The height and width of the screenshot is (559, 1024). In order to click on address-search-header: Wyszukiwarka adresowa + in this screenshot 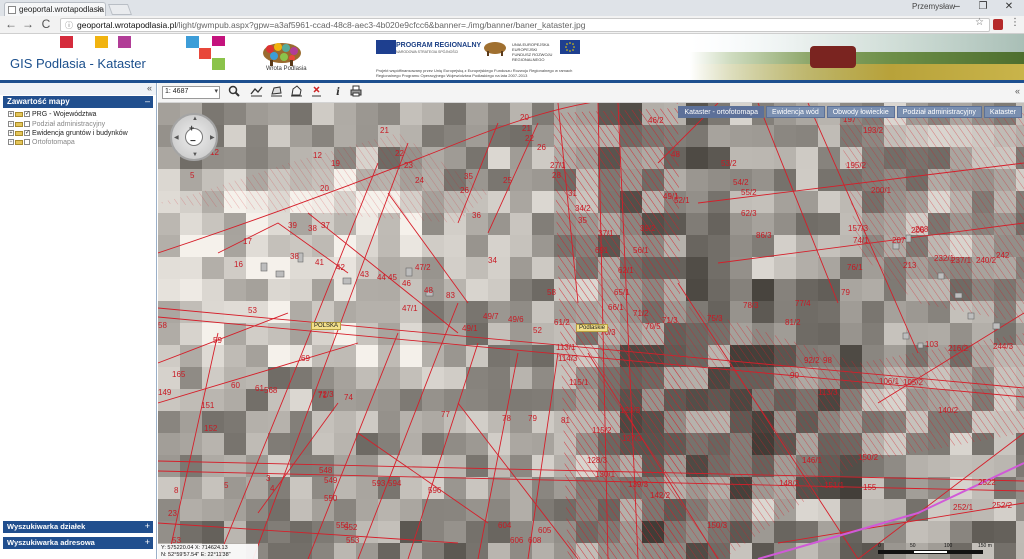, I will do `click(78, 543)`.